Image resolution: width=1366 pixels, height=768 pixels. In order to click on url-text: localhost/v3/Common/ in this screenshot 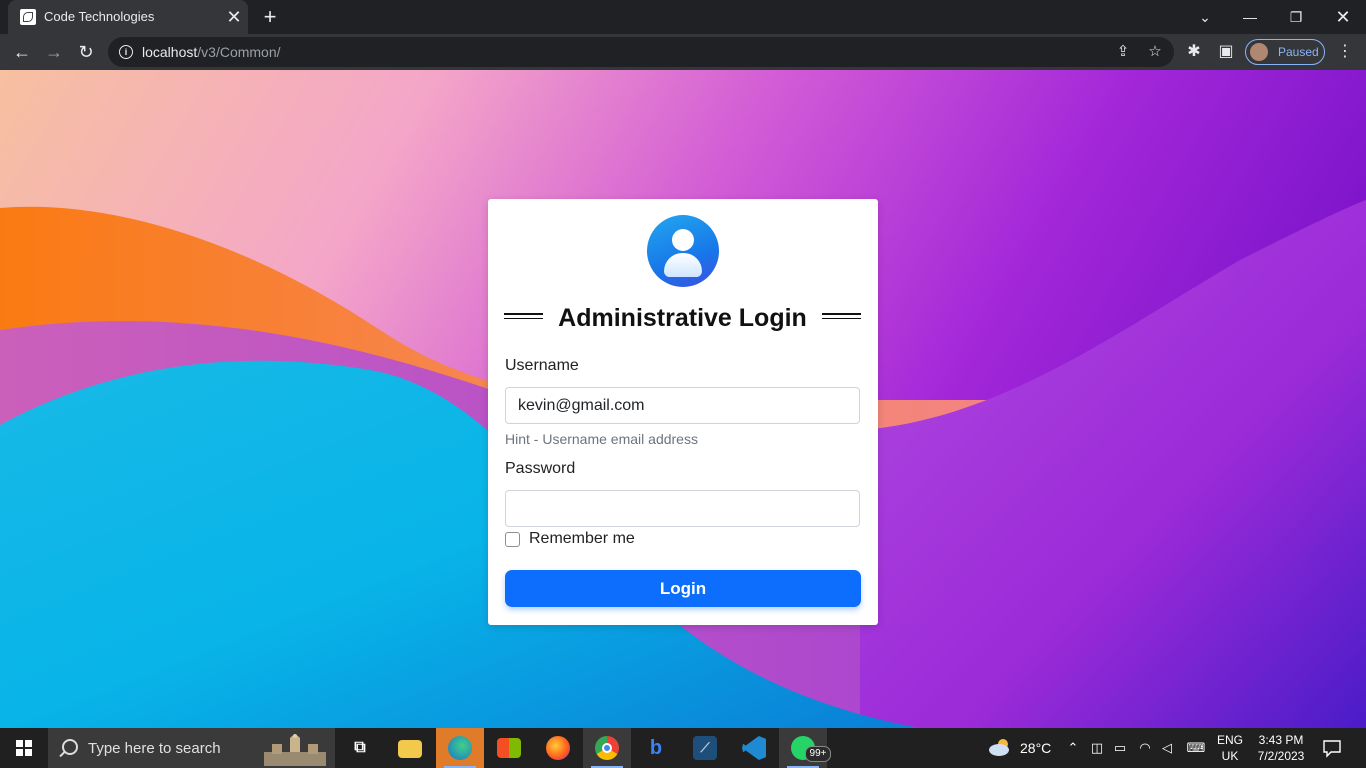, I will do `click(211, 52)`.